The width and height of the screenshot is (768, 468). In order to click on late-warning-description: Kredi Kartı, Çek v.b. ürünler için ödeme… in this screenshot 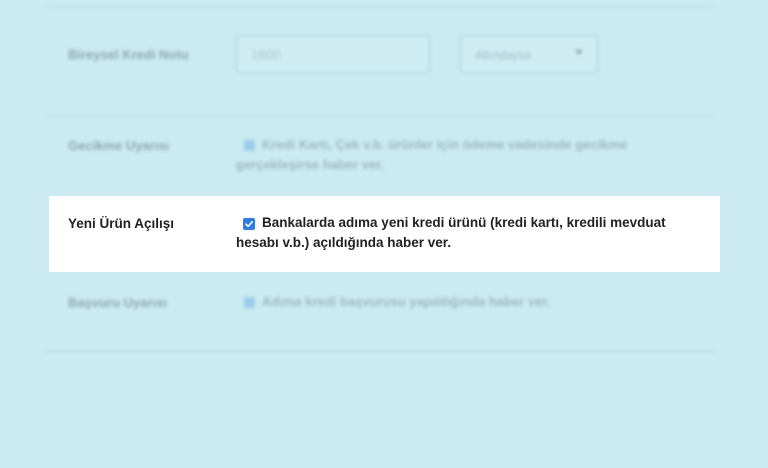, I will do `click(432, 154)`.